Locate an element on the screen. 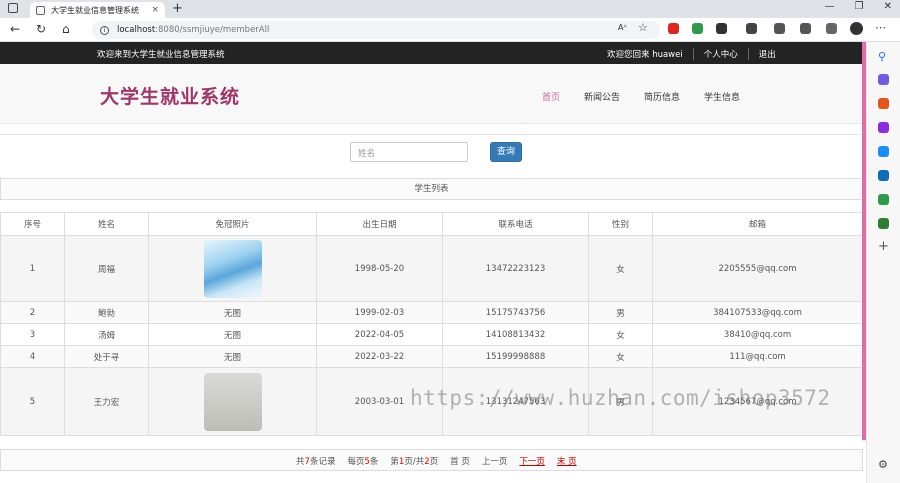 This screenshot has height=483, width=900. col-email: 邮箱 is located at coordinates (757, 224).